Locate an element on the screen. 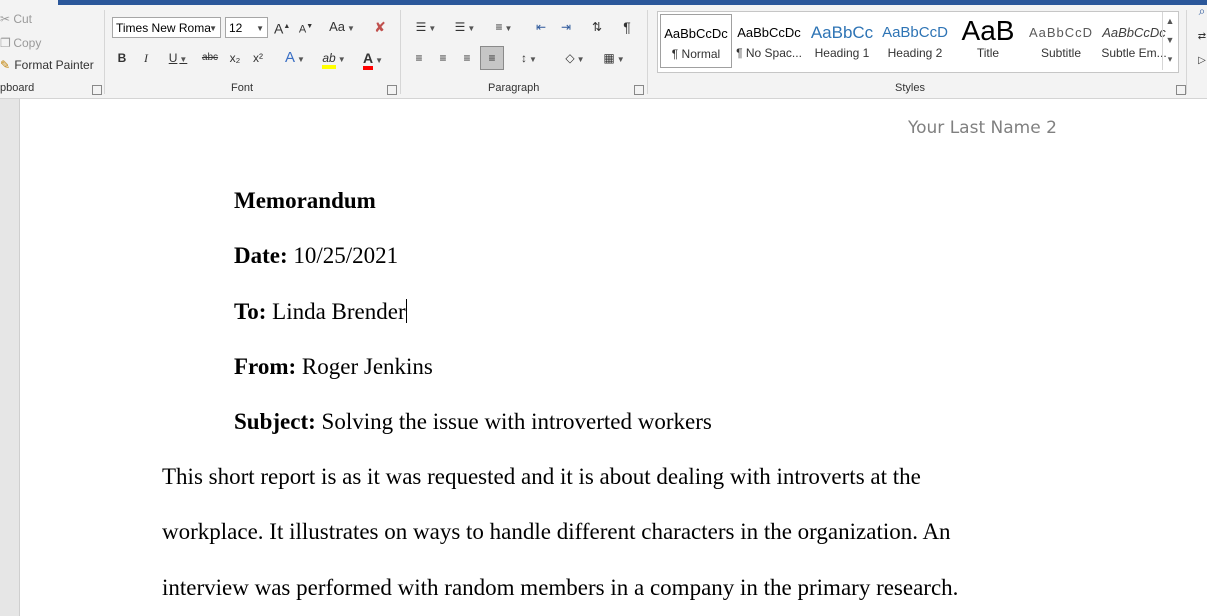 This screenshot has height=616, width=1207. italic-icon: I is located at coordinates (146, 58).